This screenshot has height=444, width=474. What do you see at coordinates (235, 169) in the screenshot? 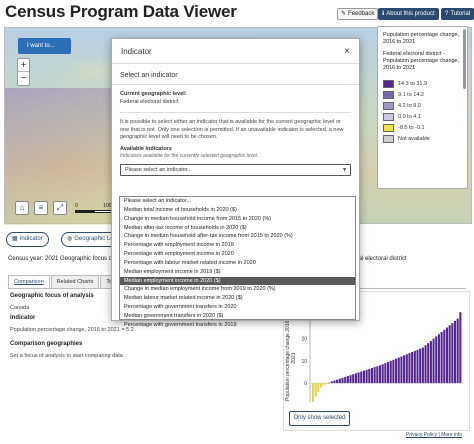
I see `indicator-select: Please select an indicator... ▼` at bounding box center [235, 169].